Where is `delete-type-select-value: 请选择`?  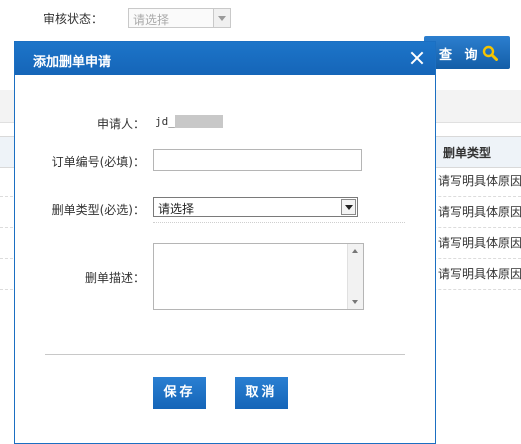
delete-type-select-value: 请选择 is located at coordinates (176, 209).